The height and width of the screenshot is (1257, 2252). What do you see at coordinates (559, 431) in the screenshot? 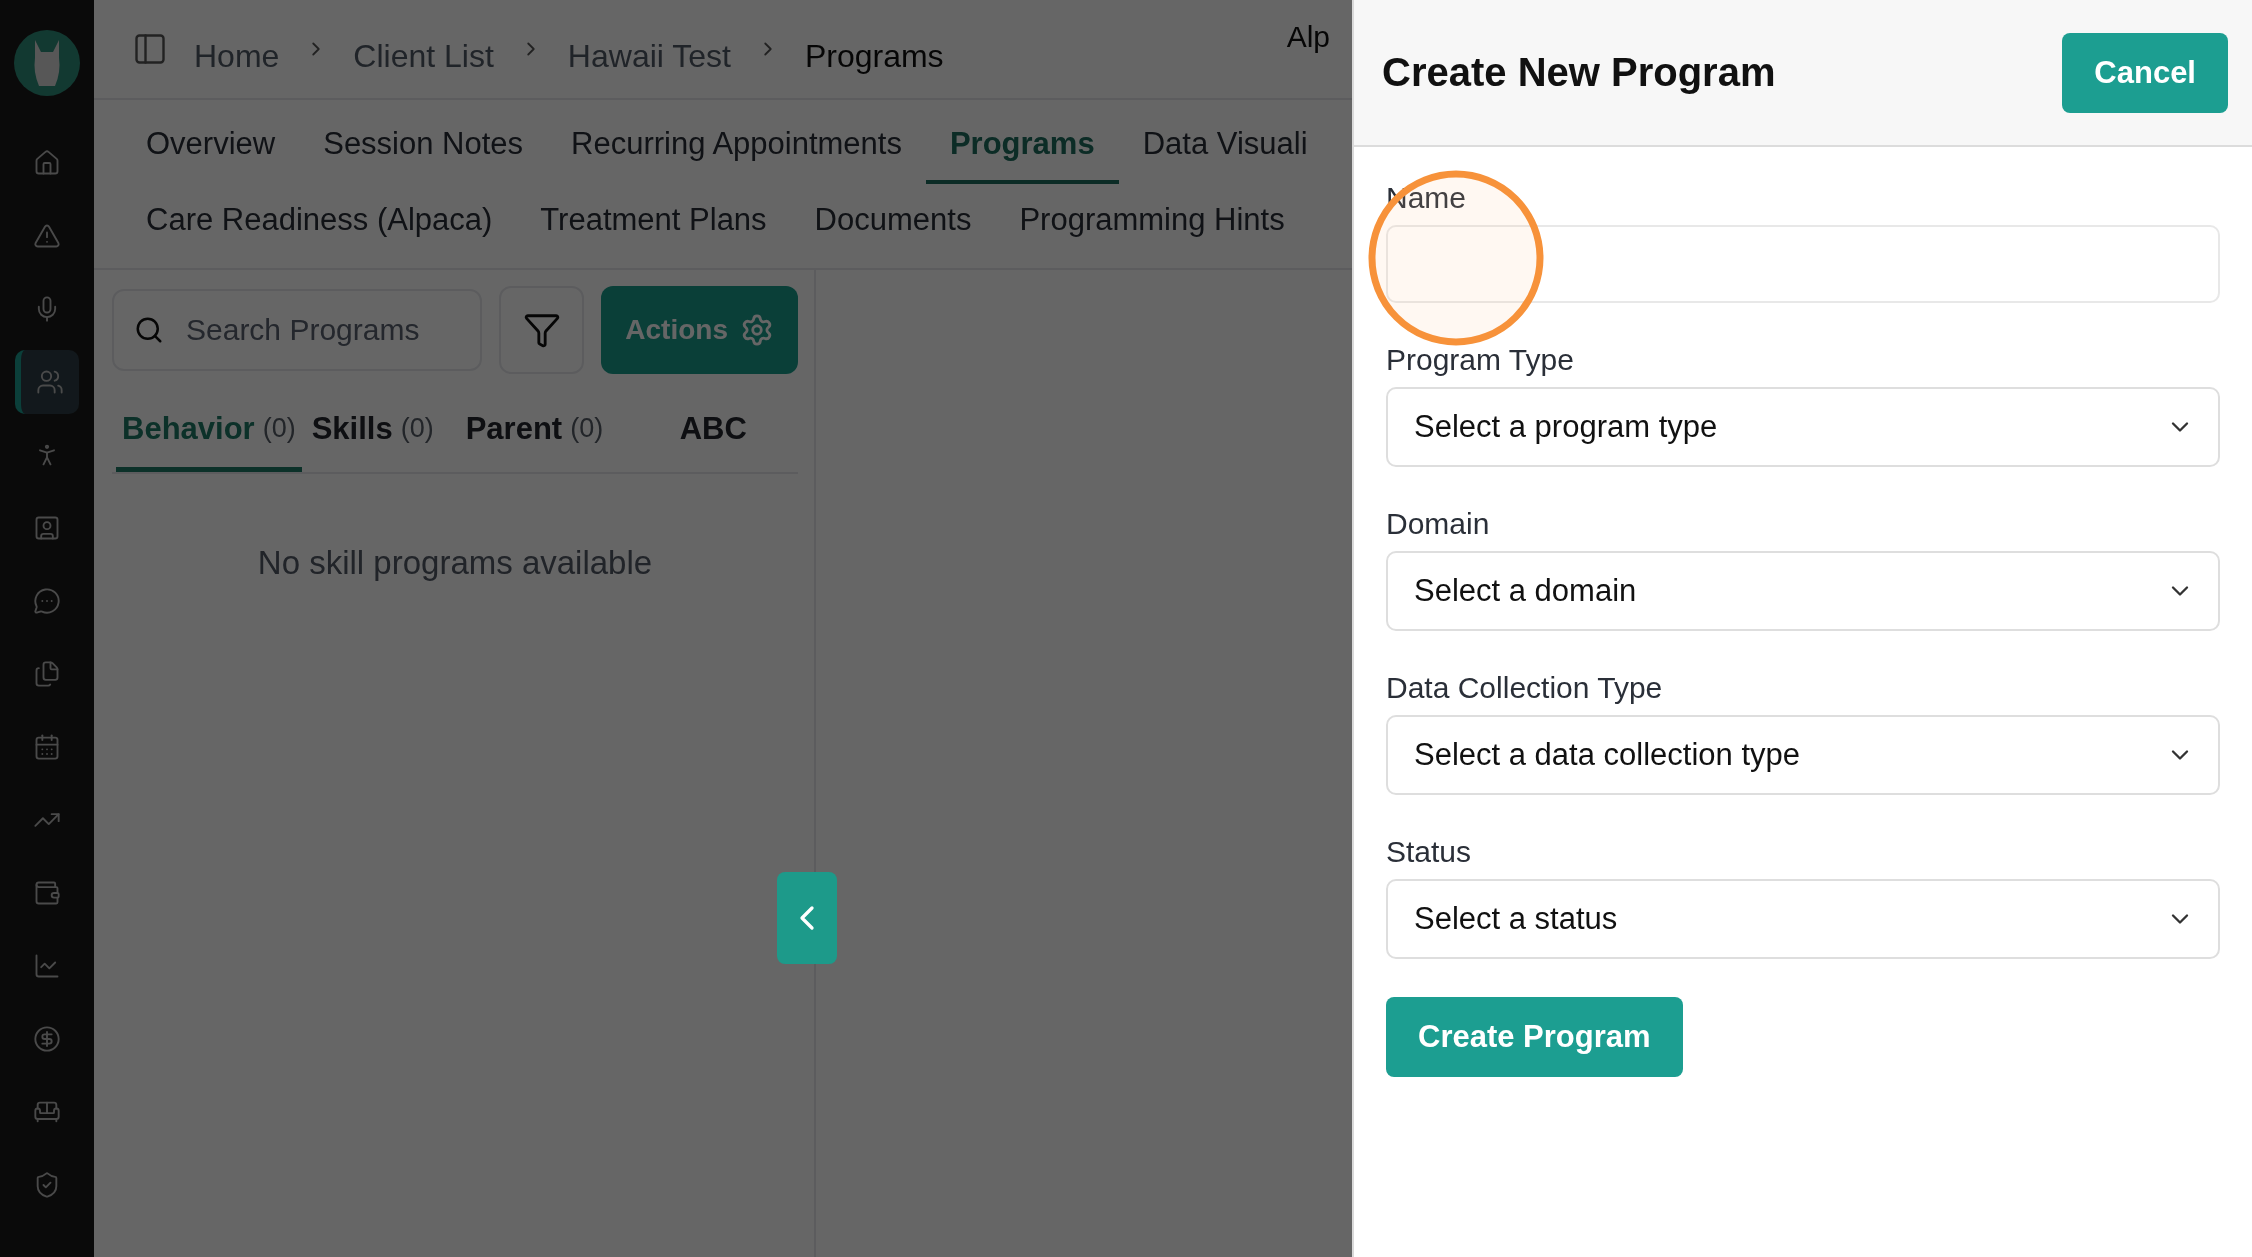
I see `program-tab: Parent (0)` at bounding box center [559, 431].